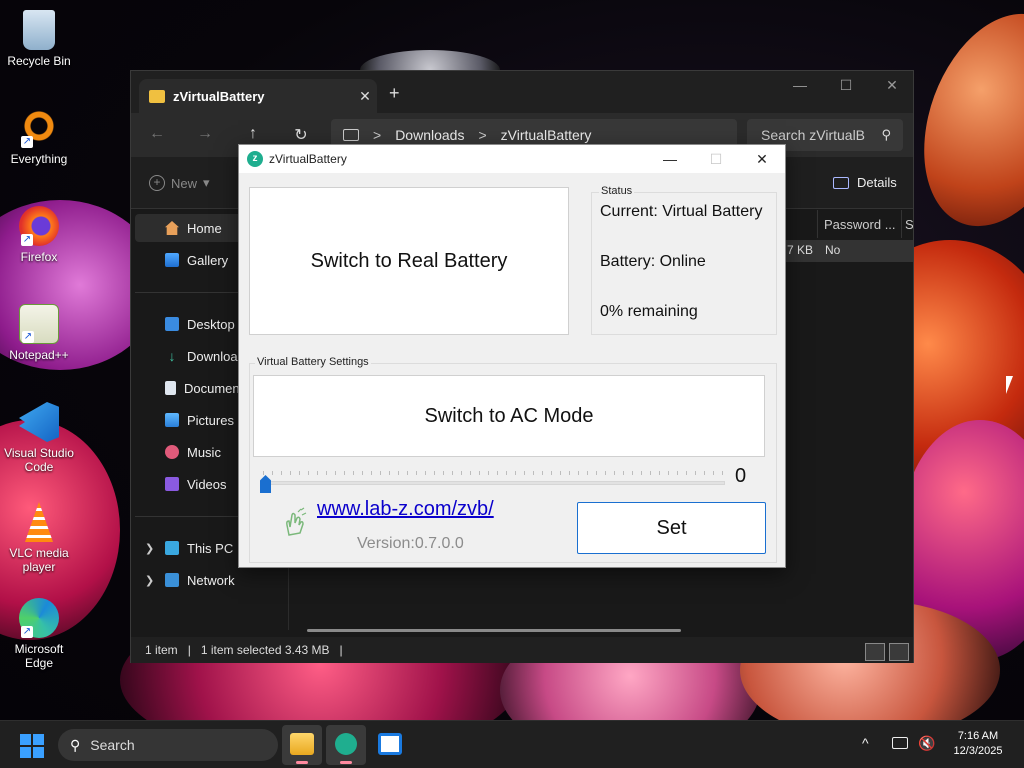  What do you see at coordinates (172, 356) in the screenshot?
I see `download-icon: ↓` at bounding box center [172, 356].